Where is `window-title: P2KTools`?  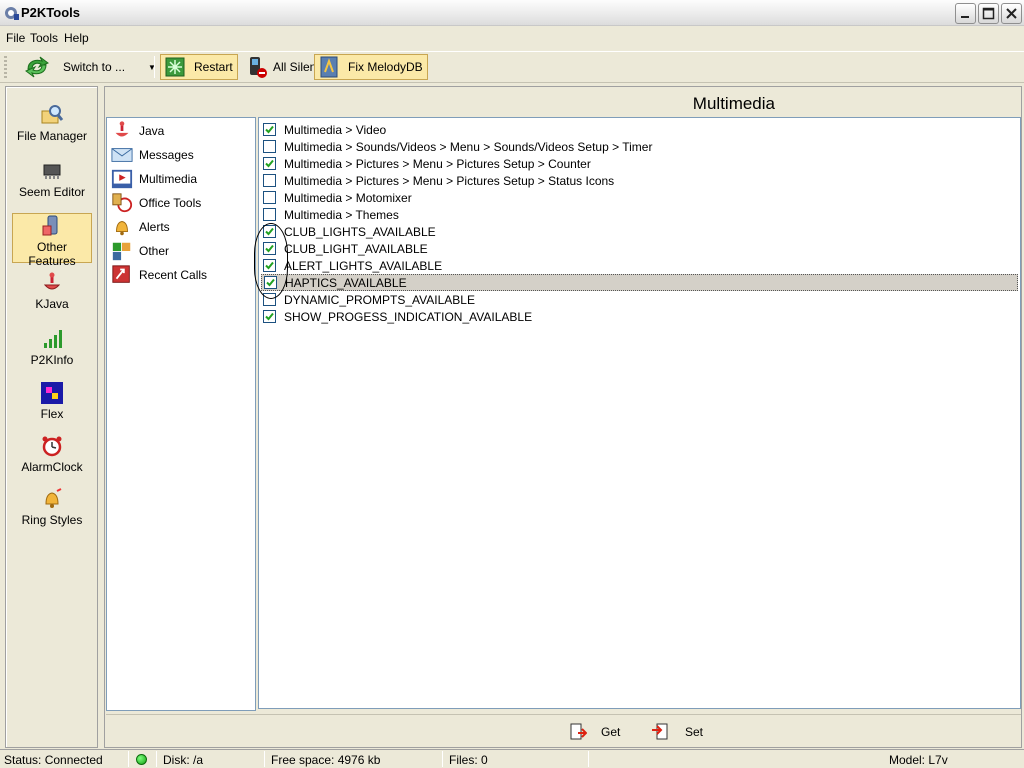 window-title: P2KTools is located at coordinates (50, 12).